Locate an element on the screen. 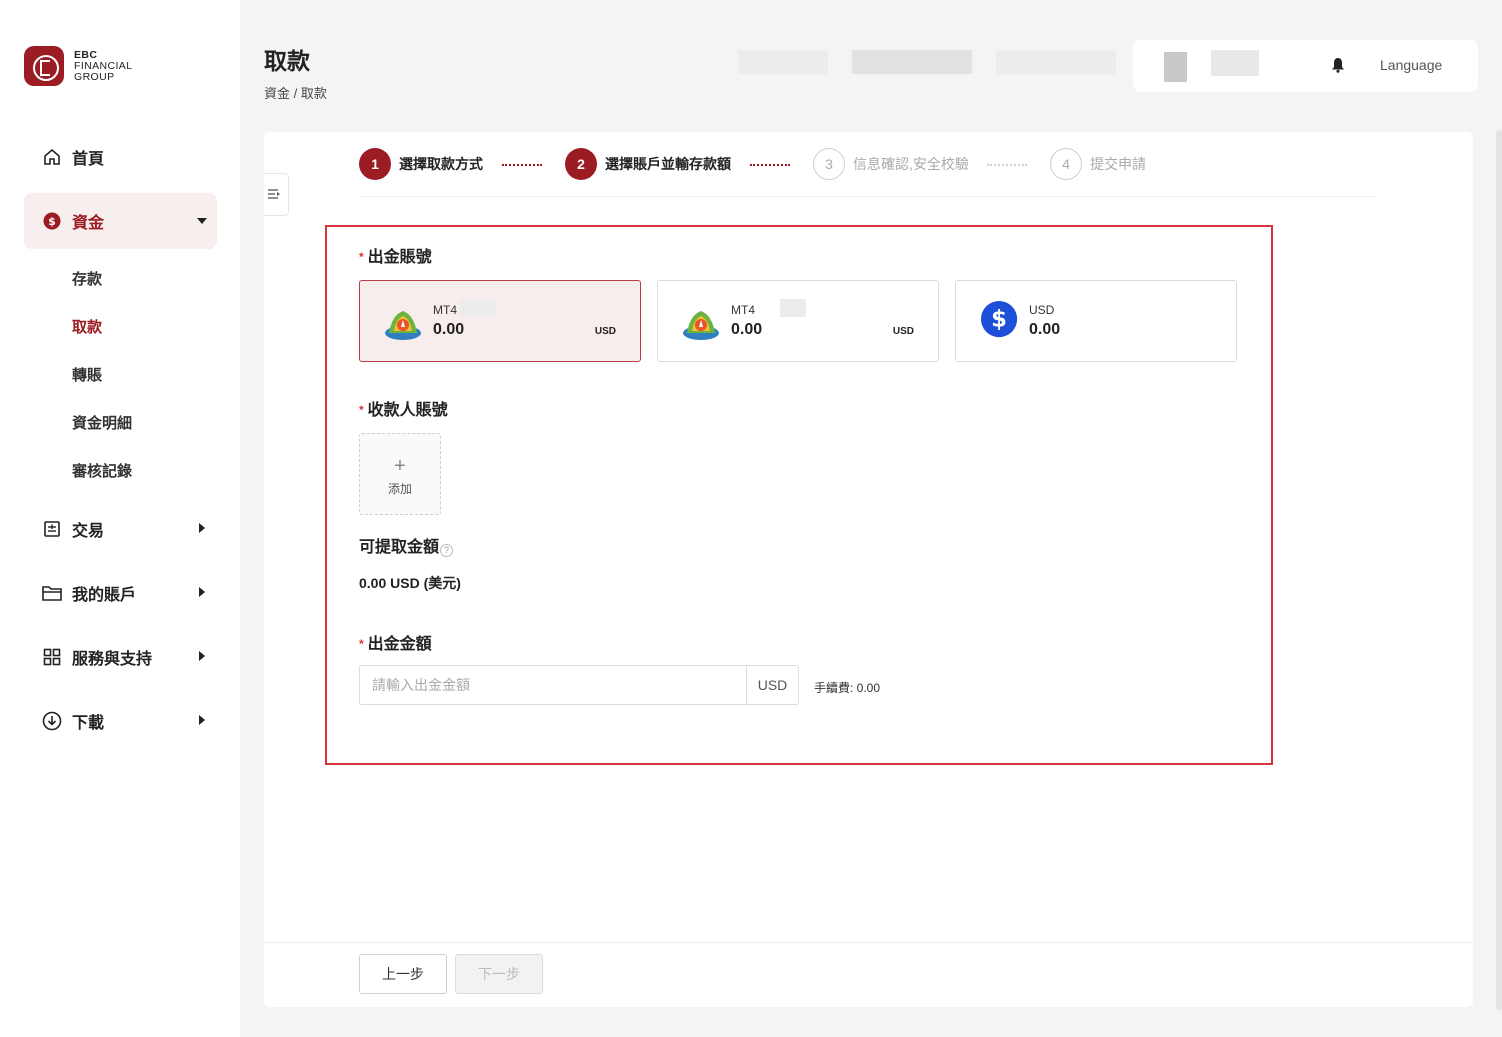 The width and height of the screenshot is (1502, 1037). breadcrumb: 資金 / 取款 is located at coordinates (295, 92).